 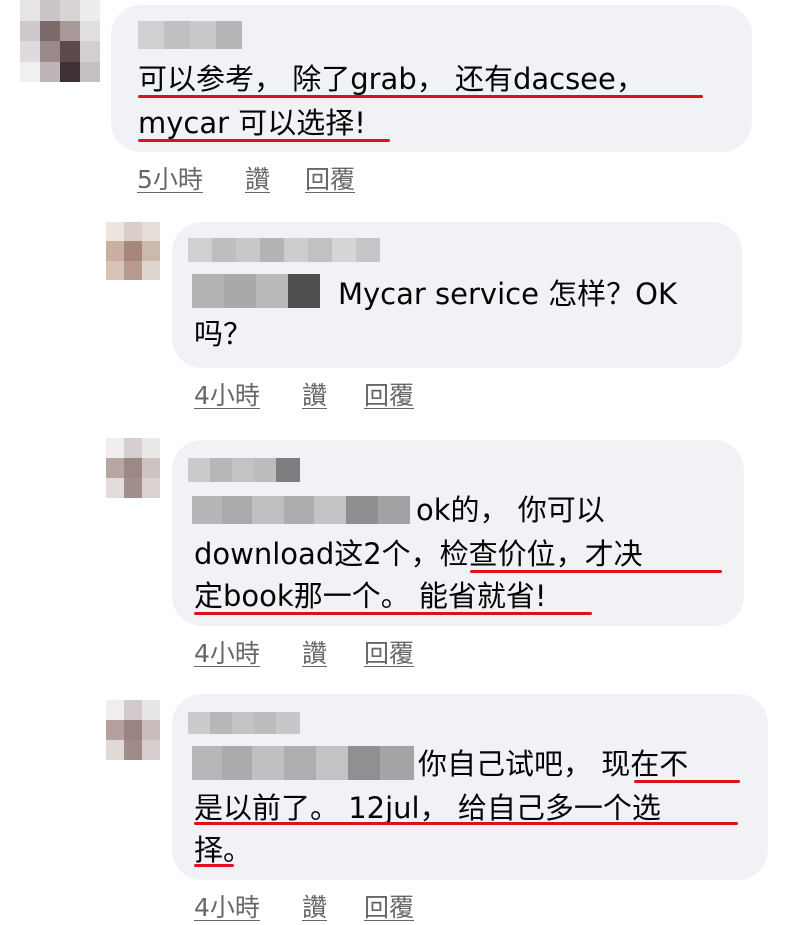 I want to click on timestamp-link: 5小時, so click(x=170, y=178).